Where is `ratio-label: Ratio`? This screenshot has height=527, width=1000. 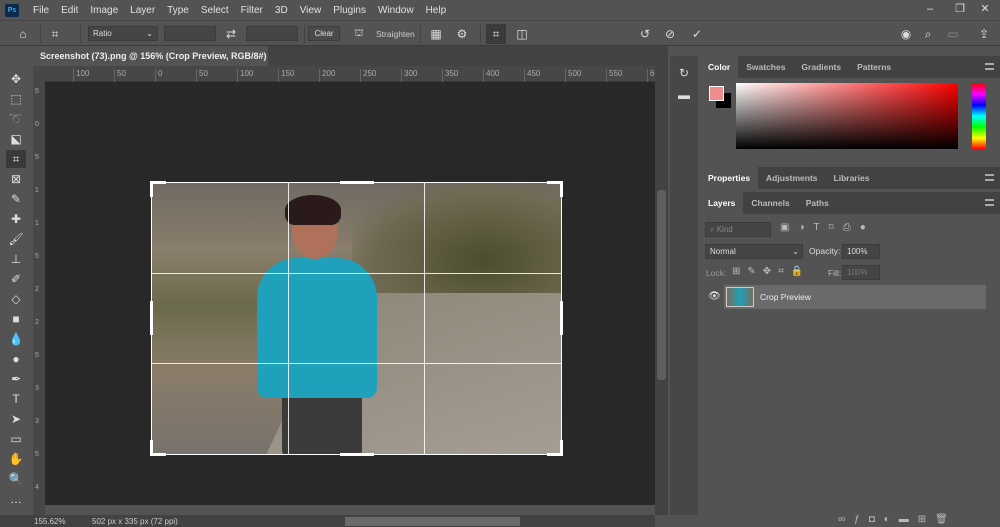
ratio-label: Ratio is located at coordinates (102, 33).